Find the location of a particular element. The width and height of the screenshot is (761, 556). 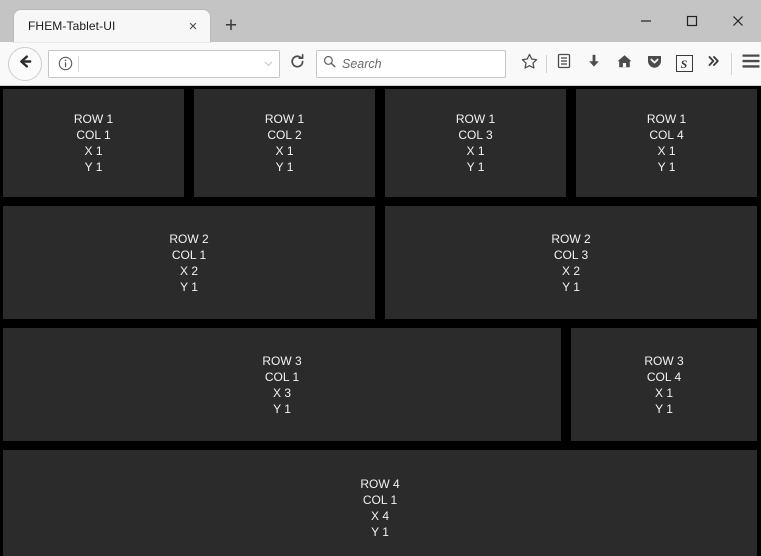

back-button is located at coordinates (25, 63).